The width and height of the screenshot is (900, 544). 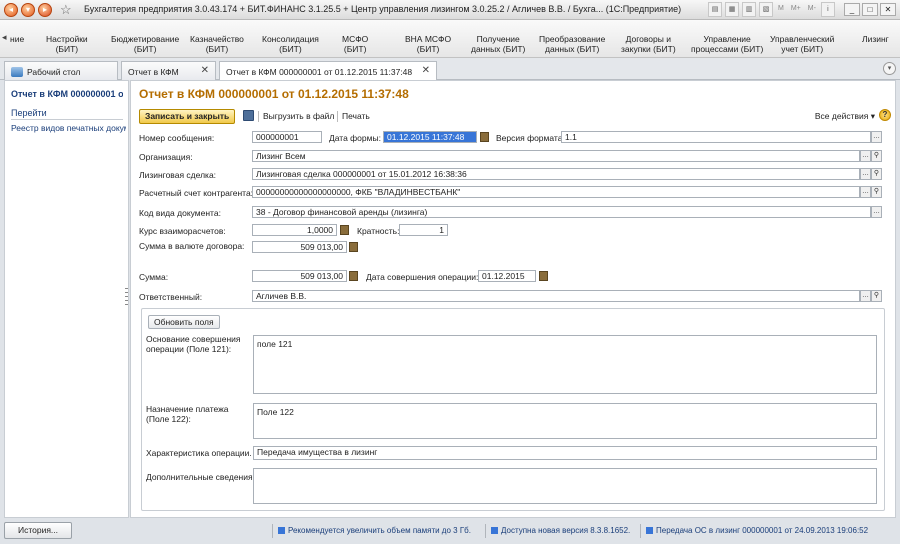 What do you see at coordinates (299, 276) in the screenshot?
I see `sum-field: 509 013,00` at bounding box center [299, 276].